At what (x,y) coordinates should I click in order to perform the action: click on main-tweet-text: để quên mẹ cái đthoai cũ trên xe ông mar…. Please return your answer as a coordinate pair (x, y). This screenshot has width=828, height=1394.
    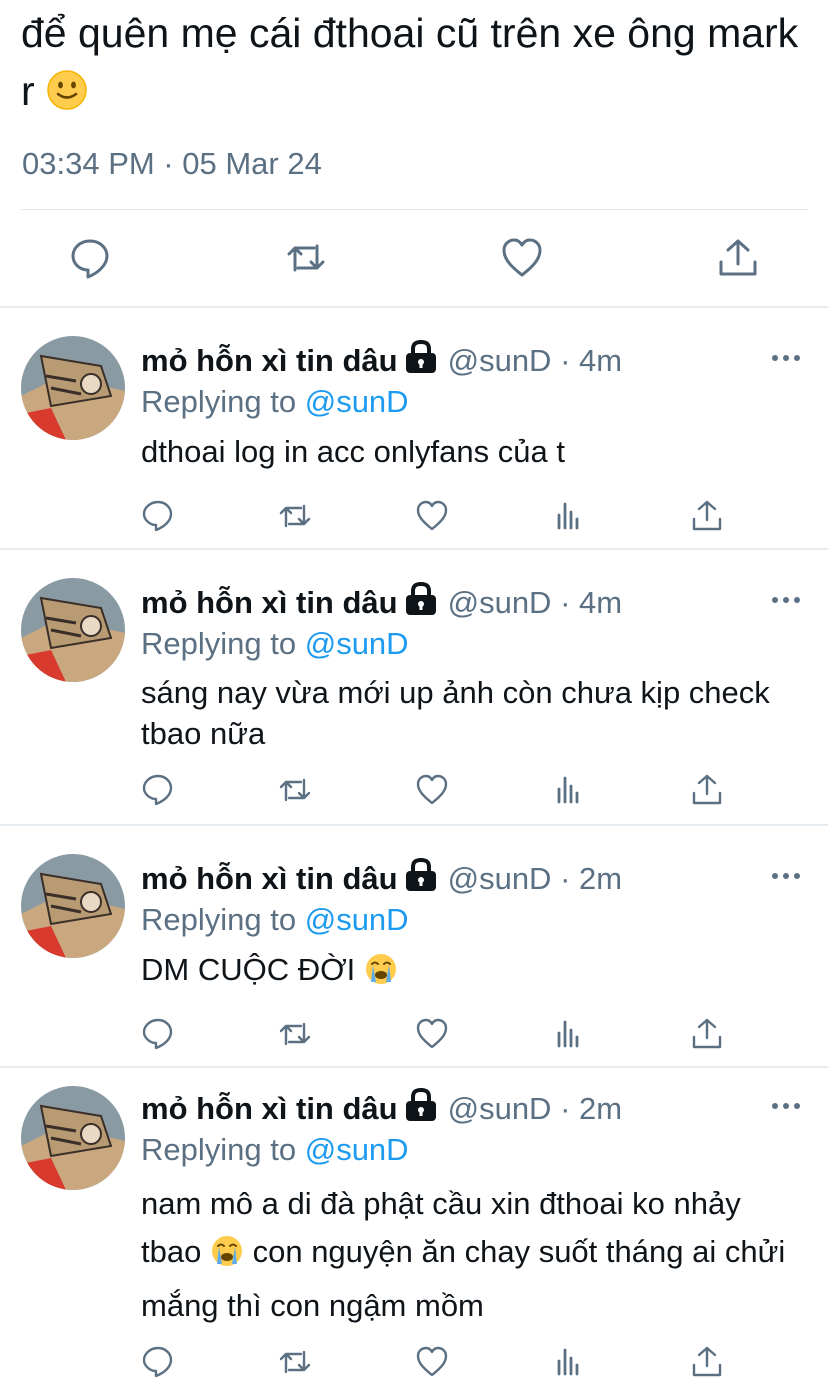
    Looking at the image, I should click on (416, 65).